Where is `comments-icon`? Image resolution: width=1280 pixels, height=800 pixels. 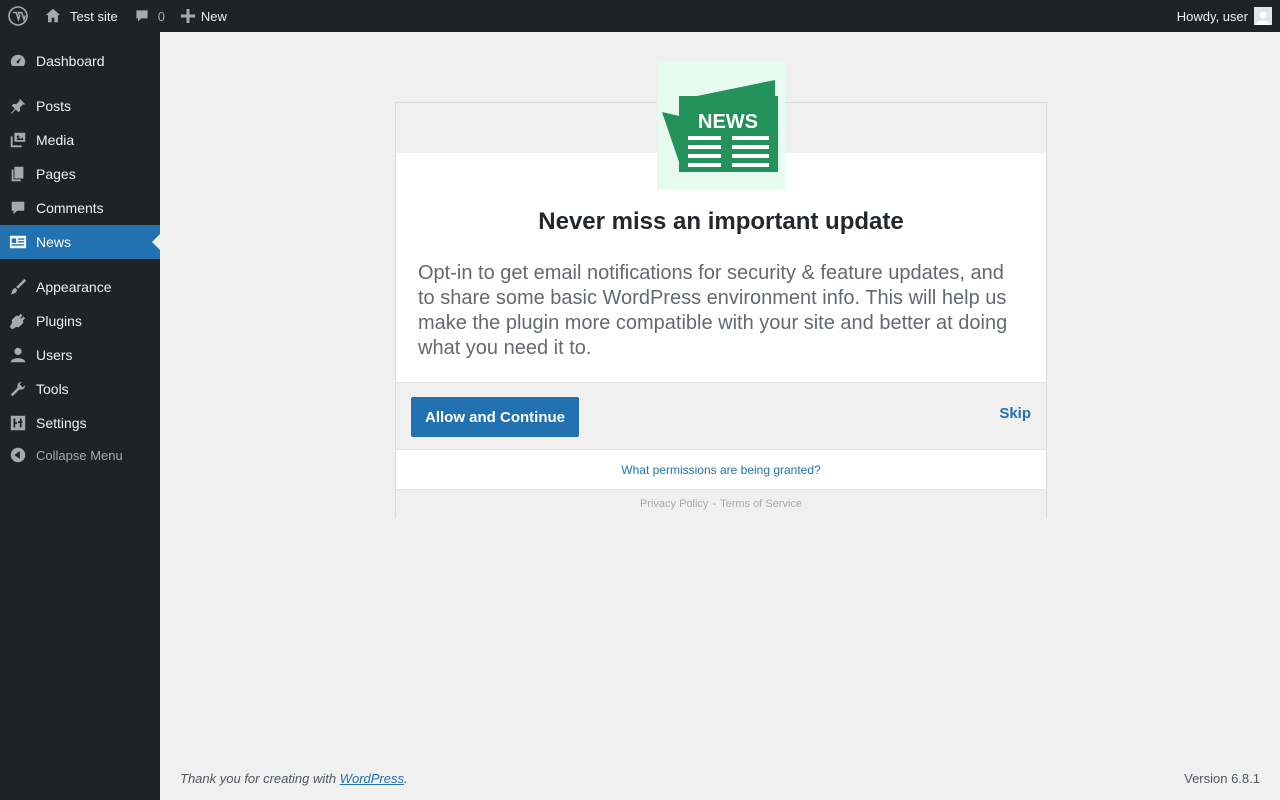
comments-icon is located at coordinates (18, 208).